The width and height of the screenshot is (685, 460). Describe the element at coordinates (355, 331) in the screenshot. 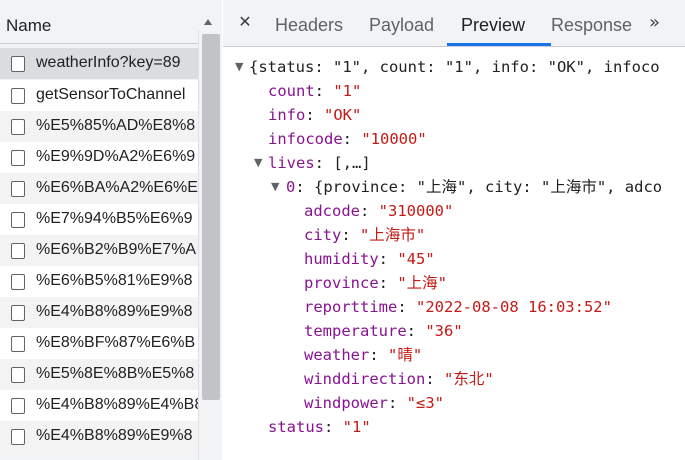

I see `property-key: temperature` at that location.